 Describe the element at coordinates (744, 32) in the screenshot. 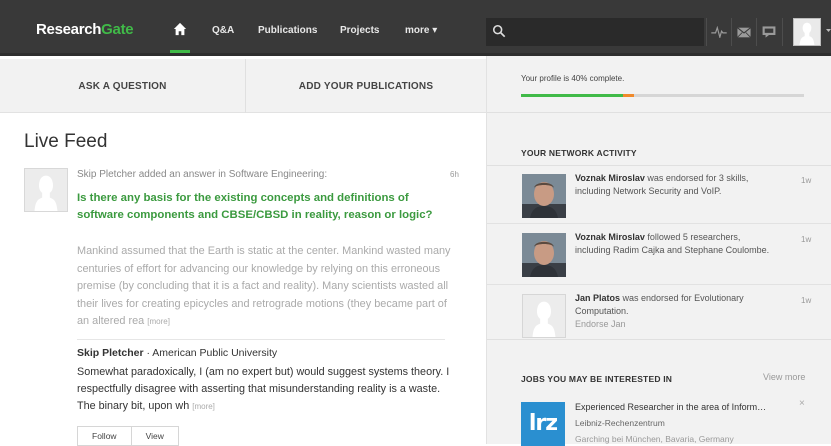

I see `messages-icon` at that location.